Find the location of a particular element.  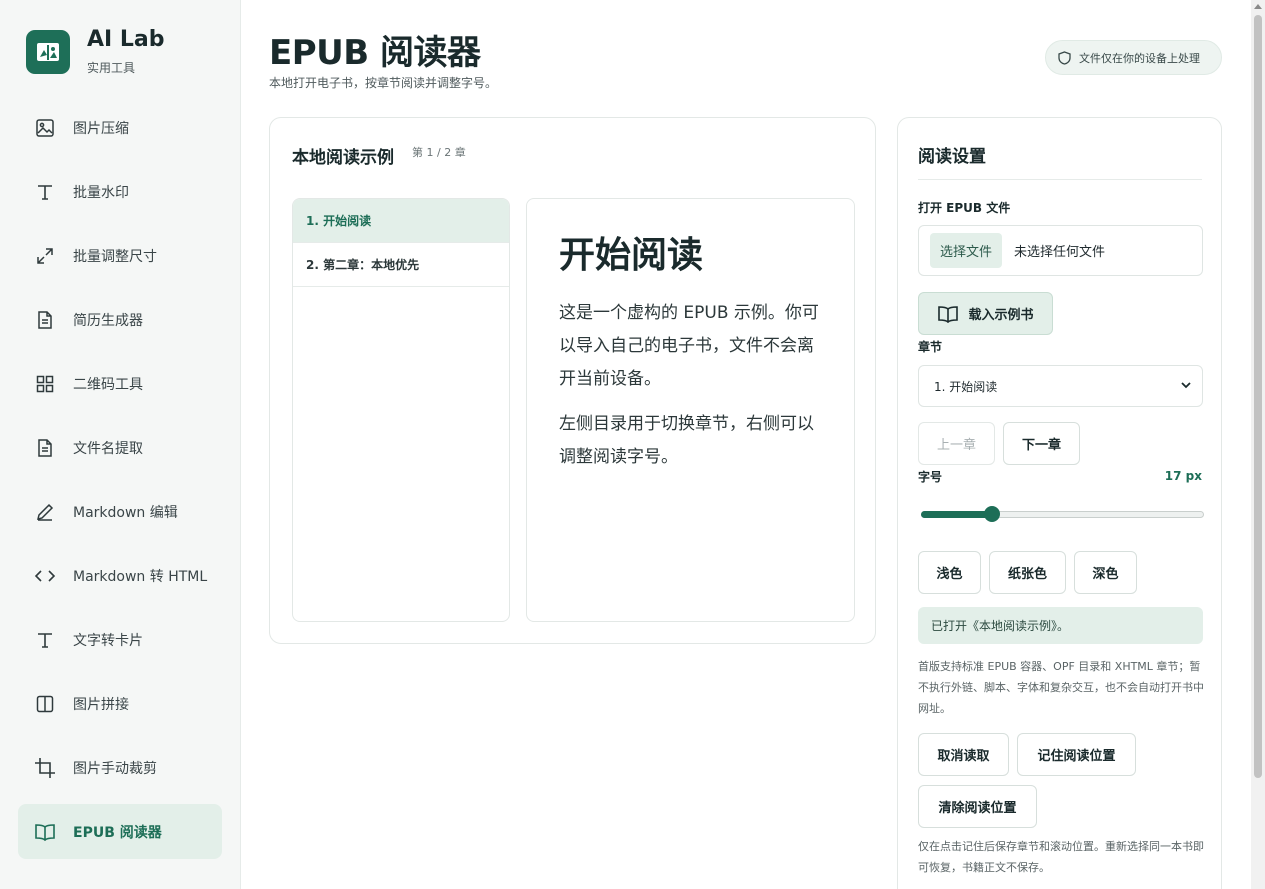

chapter-paragraph: 这是一个虚构的 EPUB 示例。你可以导入自己的电子书，文件不会离开当前设备。 is located at coordinates (689, 346).